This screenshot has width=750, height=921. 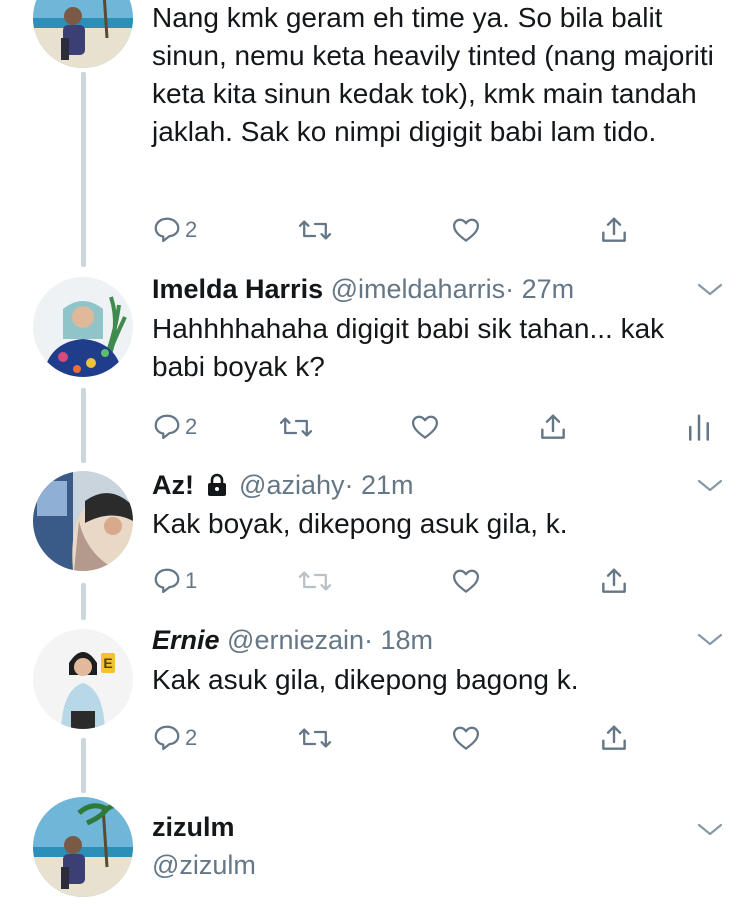 What do you see at coordinates (392, 581) in the screenshot?
I see `tweet-actions: 1` at bounding box center [392, 581].